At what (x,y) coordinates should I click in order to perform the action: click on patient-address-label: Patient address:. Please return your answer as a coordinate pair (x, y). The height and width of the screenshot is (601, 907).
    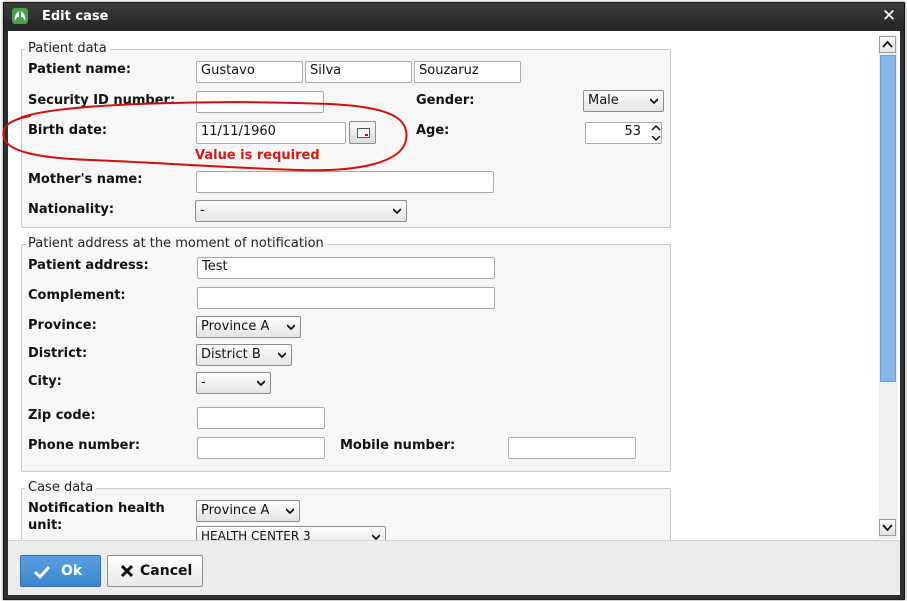
    Looking at the image, I should click on (88, 265).